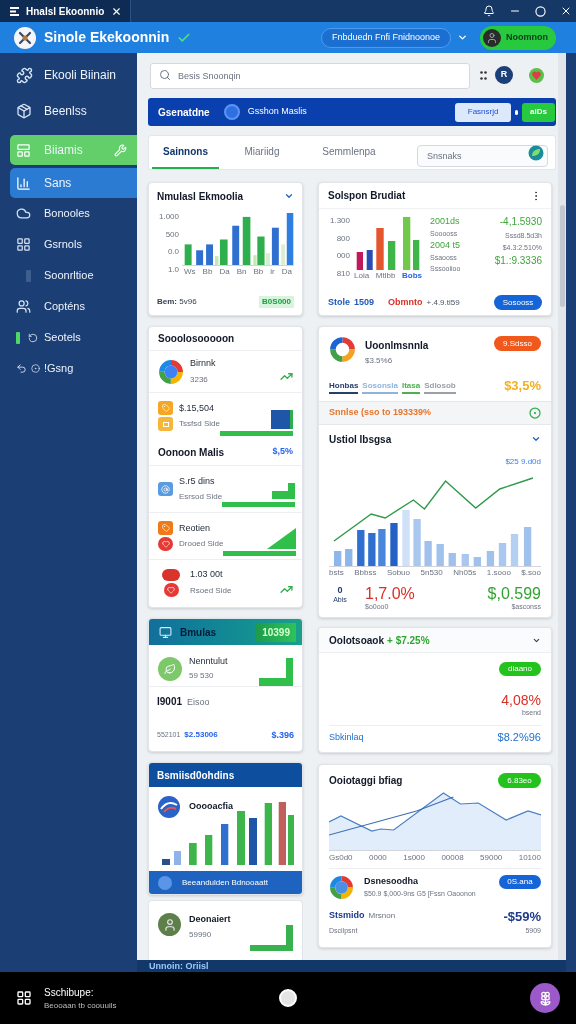 The height and width of the screenshot is (1024, 576). Describe the element at coordinates (272, 271) in the screenshot. I see `axis-label: ir` at that location.